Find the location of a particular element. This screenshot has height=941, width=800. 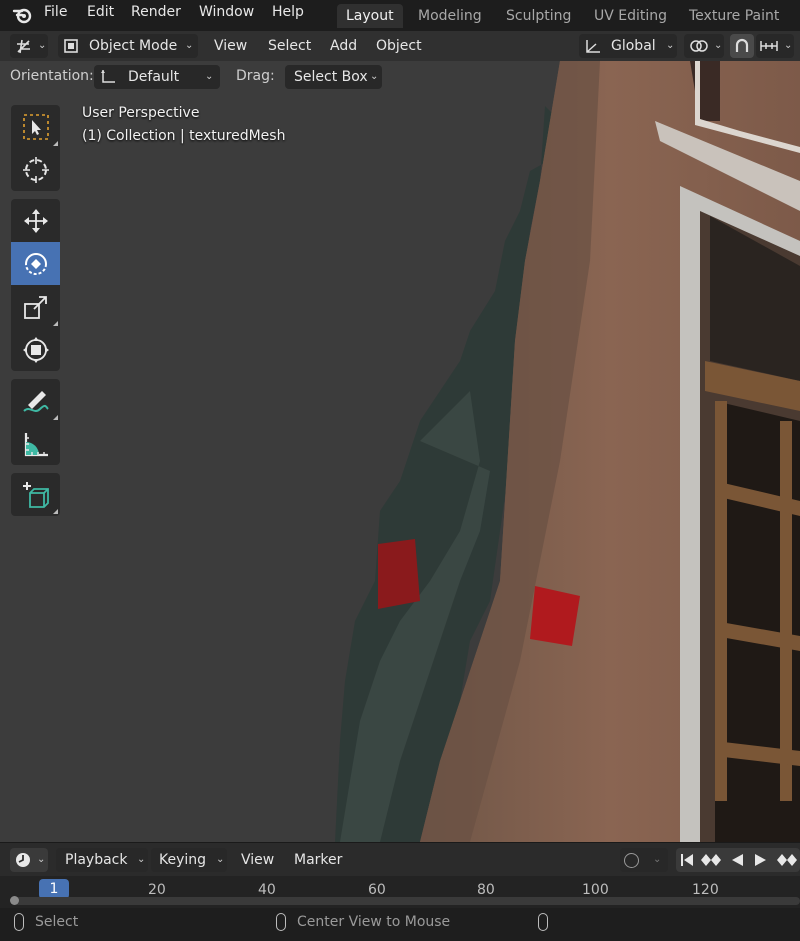

orientation-dropdown: Default ⌄ is located at coordinates (157, 77).